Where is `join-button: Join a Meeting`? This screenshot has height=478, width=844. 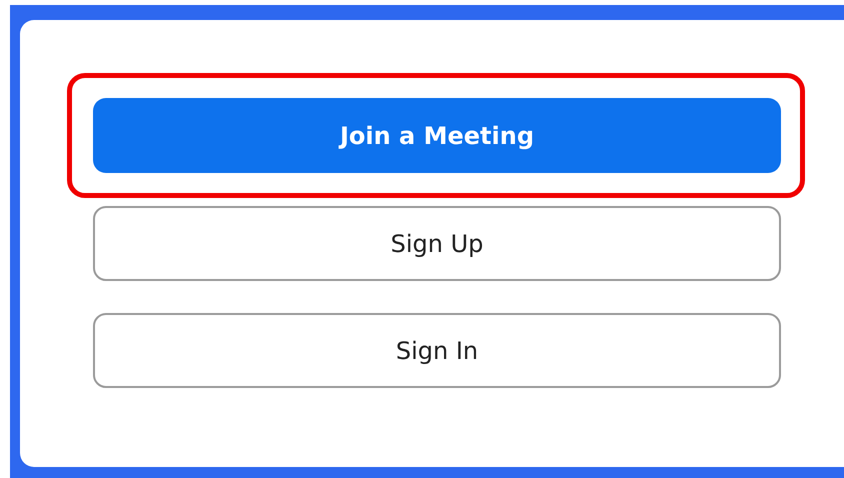 join-button: Join a Meeting is located at coordinates (437, 135).